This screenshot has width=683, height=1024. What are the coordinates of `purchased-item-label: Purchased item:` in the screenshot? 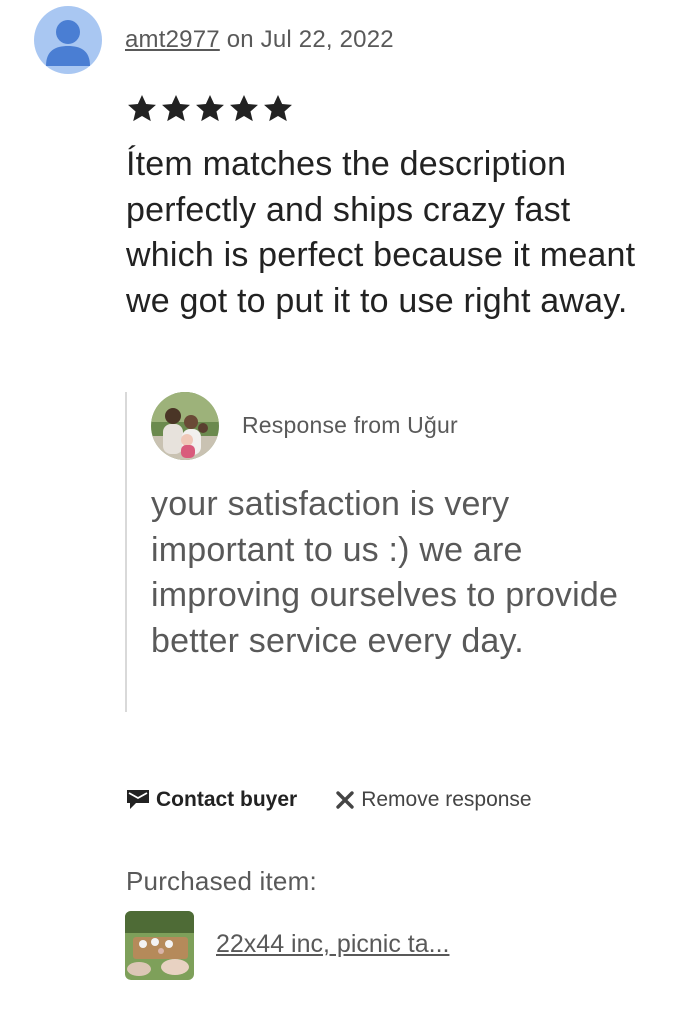 It's located at (221, 881).